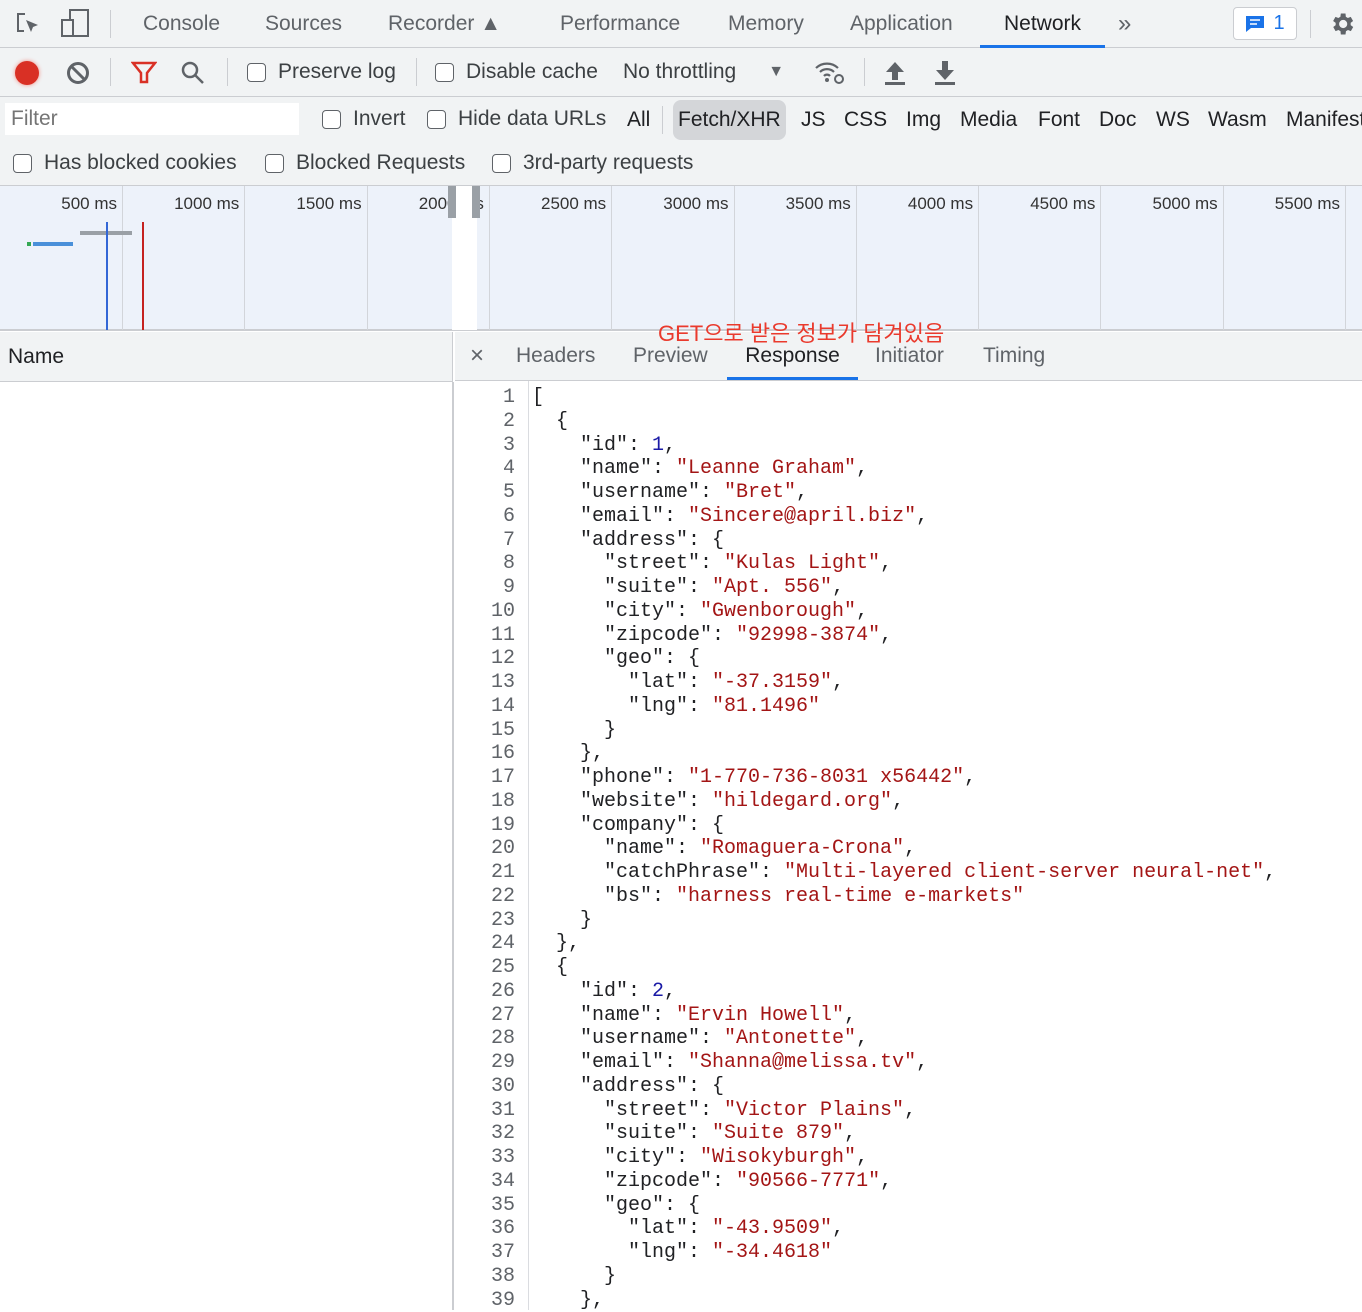 This screenshot has height=1312, width=1362. What do you see at coordinates (1014, 356) in the screenshot?
I see `tab-timing: Timing` at bounding box center [1014, 356].